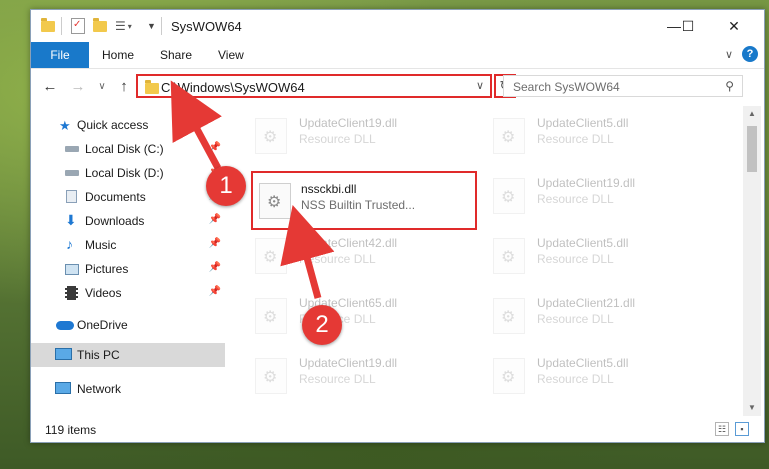 Image resolution: width=769 pixels, height=469 pixels. I want to click on annotation-arrows, so click(252, 189).